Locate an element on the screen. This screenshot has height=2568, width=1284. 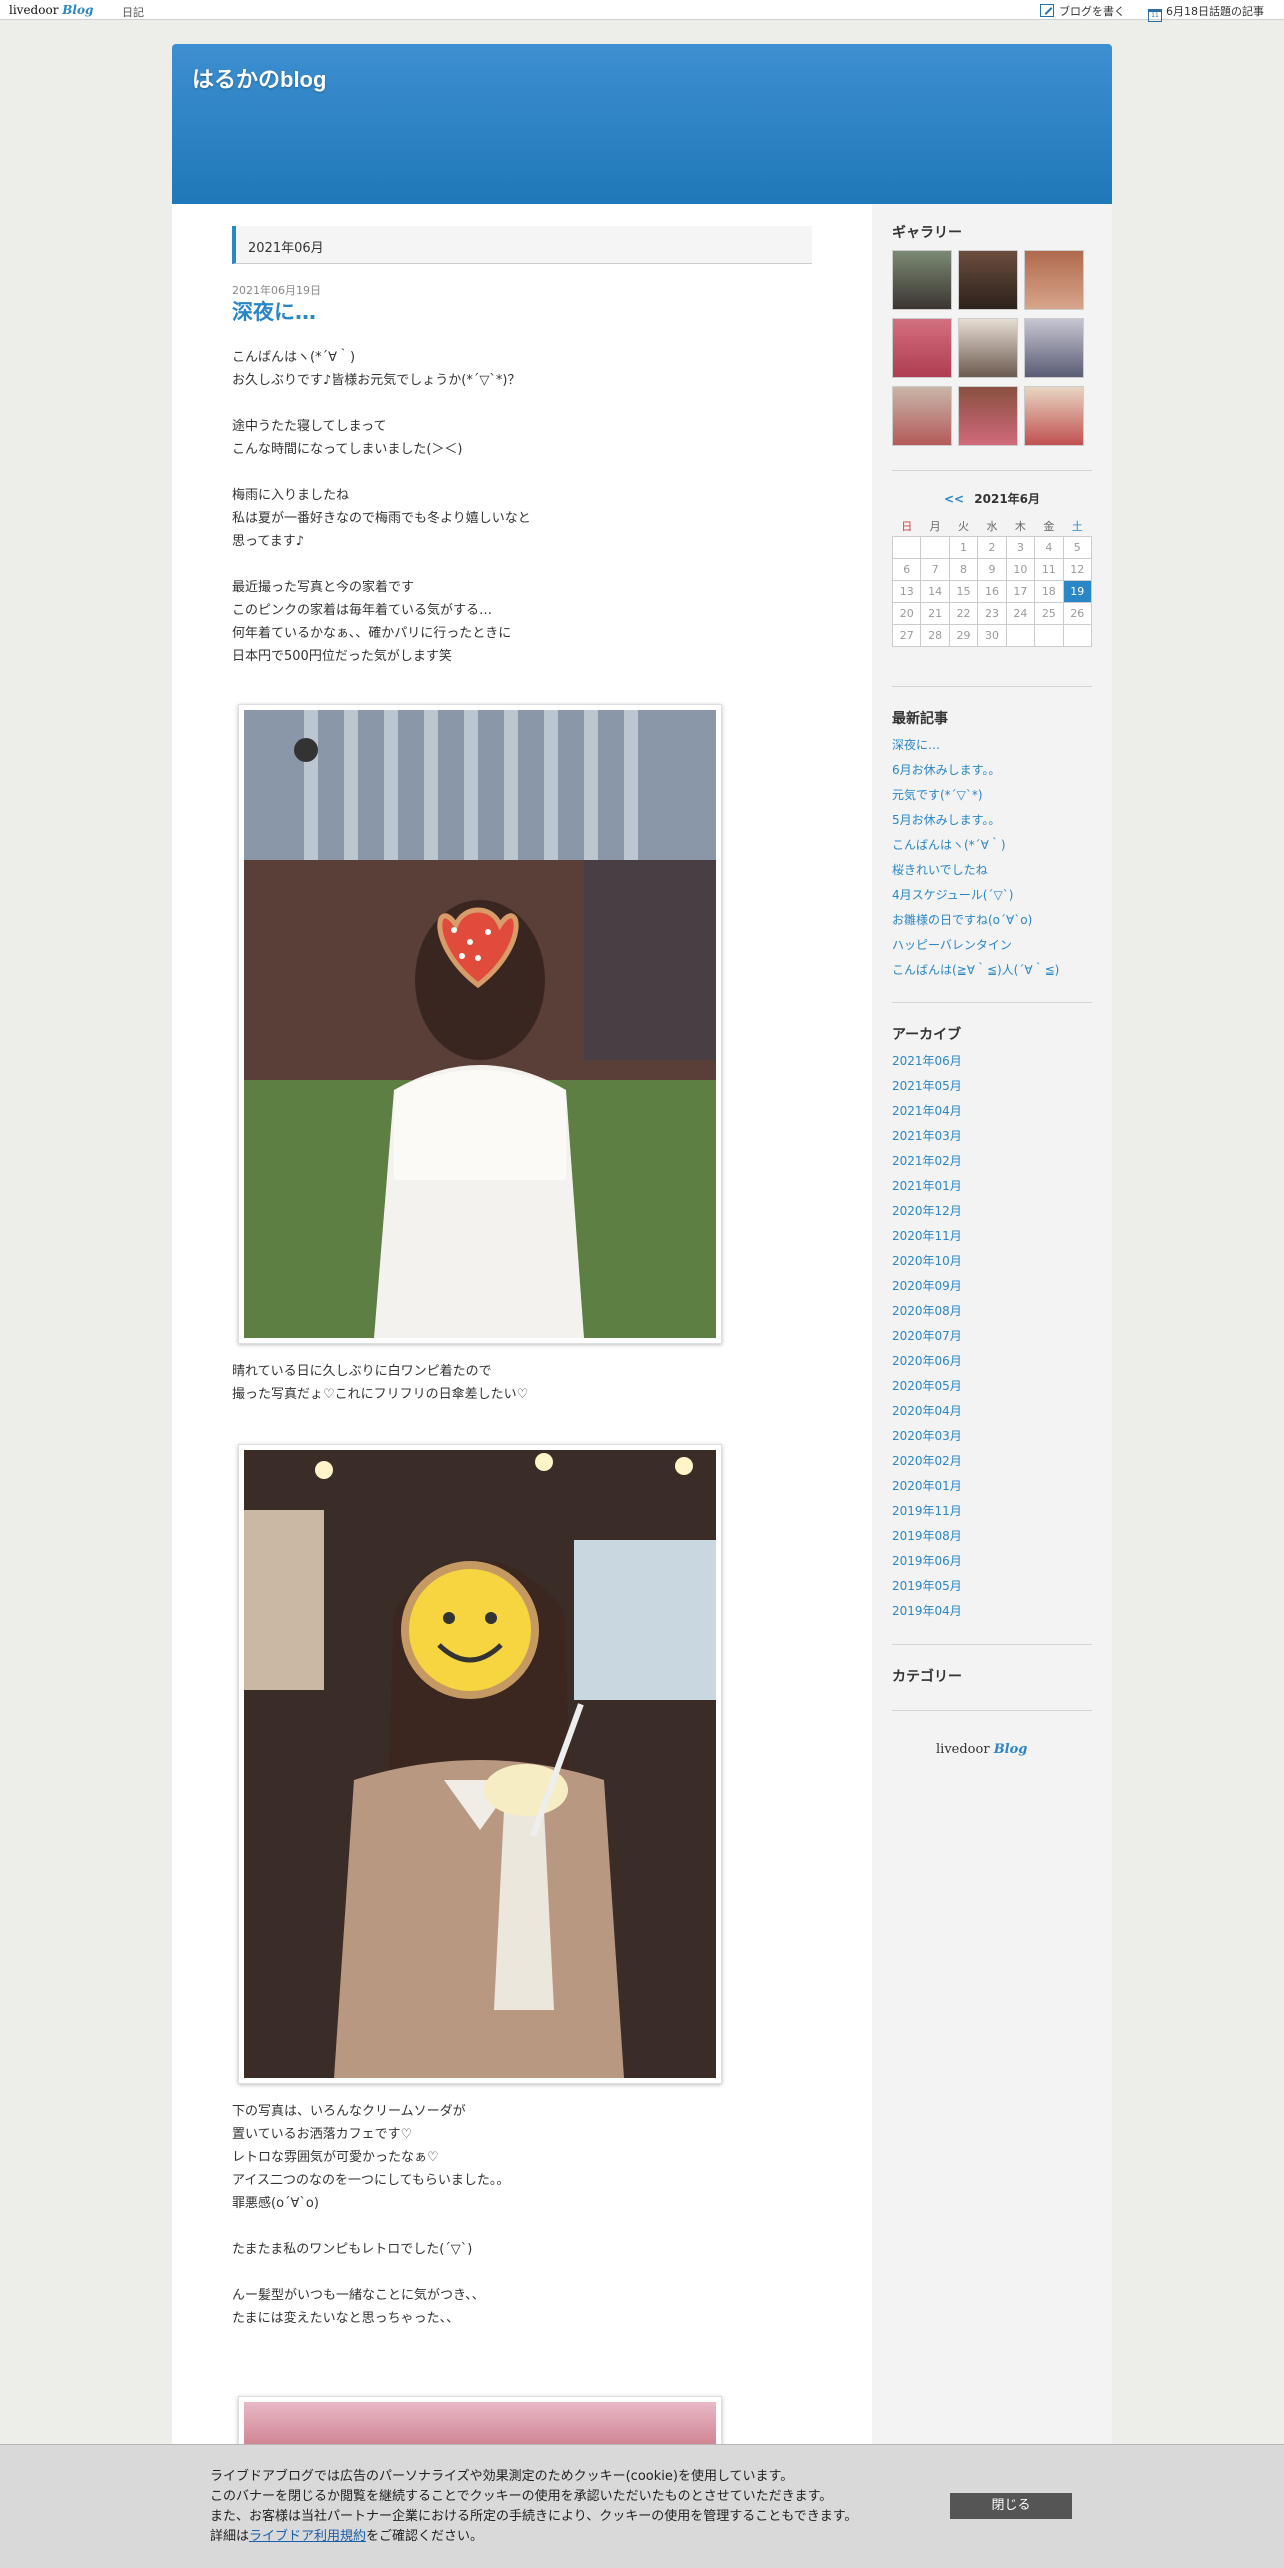
archive-link: 2020年08月 is located at coordinates (927, 1314).